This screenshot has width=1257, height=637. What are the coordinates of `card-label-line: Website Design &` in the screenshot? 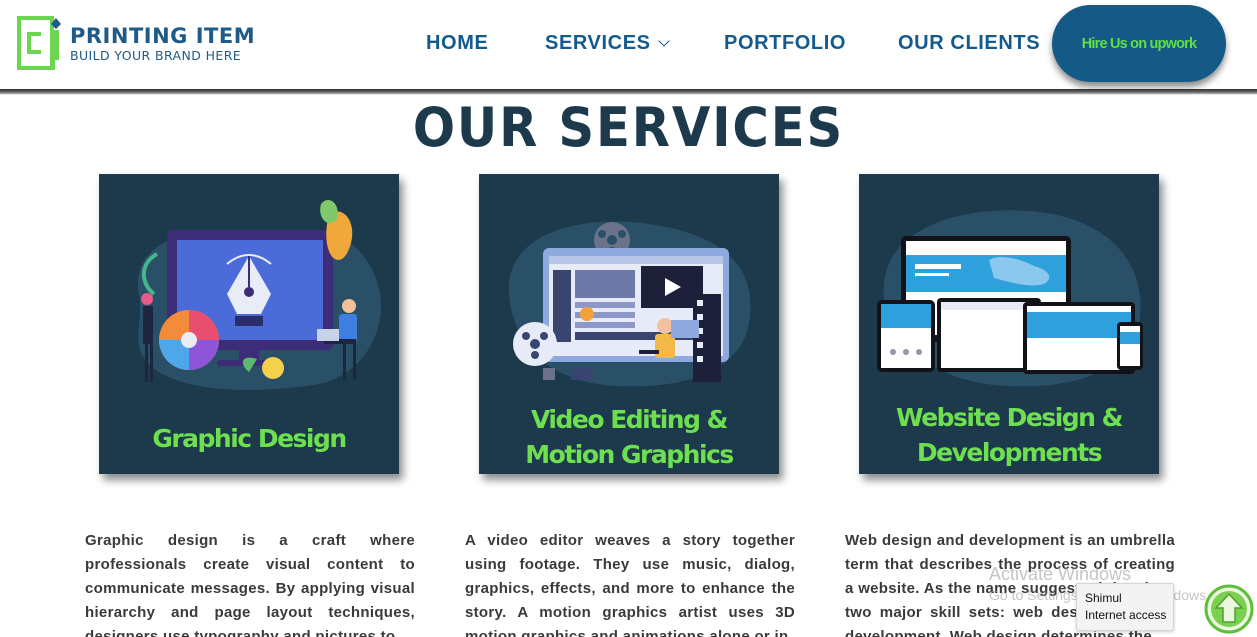 It's located at (1009, 417).